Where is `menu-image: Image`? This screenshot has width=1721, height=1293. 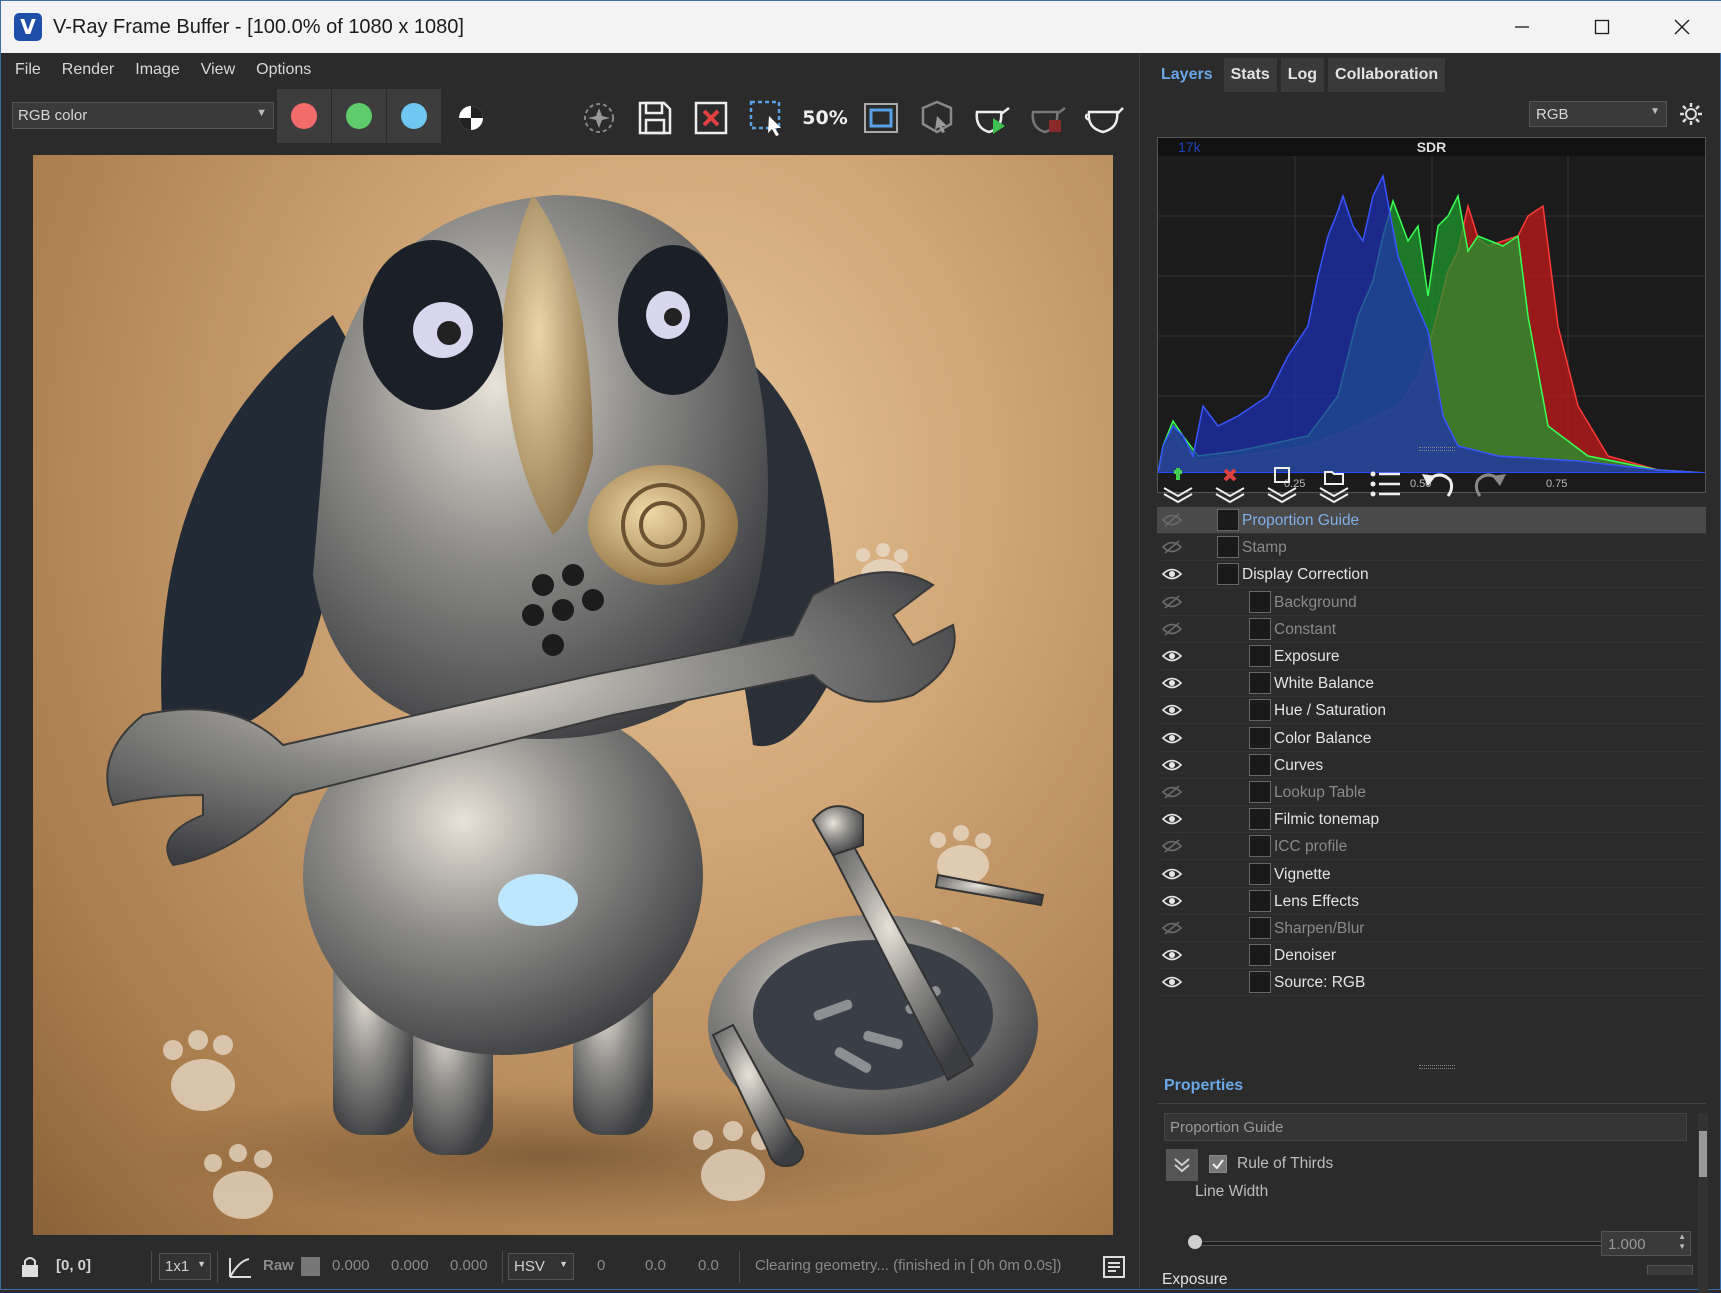 menu-image: Image is located at coordinates (157, 70).